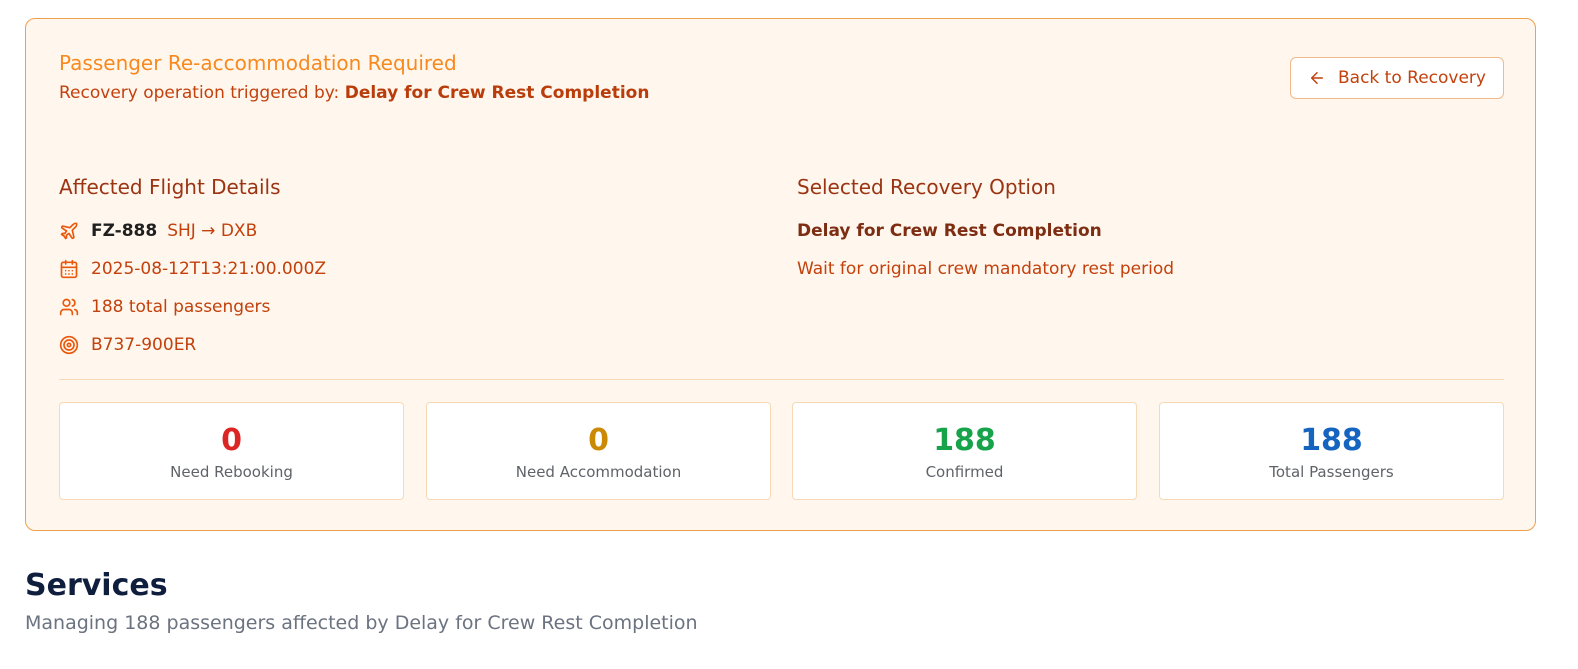 This screenshot has height=669, width=1578. Describe the element at coordinates (1412, 78) in the screenshot. I see `back-button-label: Back to Recovery` at that location.